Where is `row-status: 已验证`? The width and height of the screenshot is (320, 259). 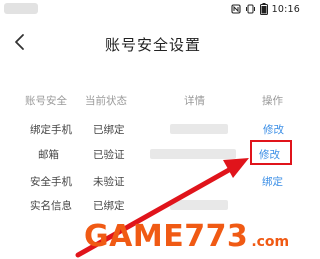 row-status: 已验证 is located at coordinates (109, 155).